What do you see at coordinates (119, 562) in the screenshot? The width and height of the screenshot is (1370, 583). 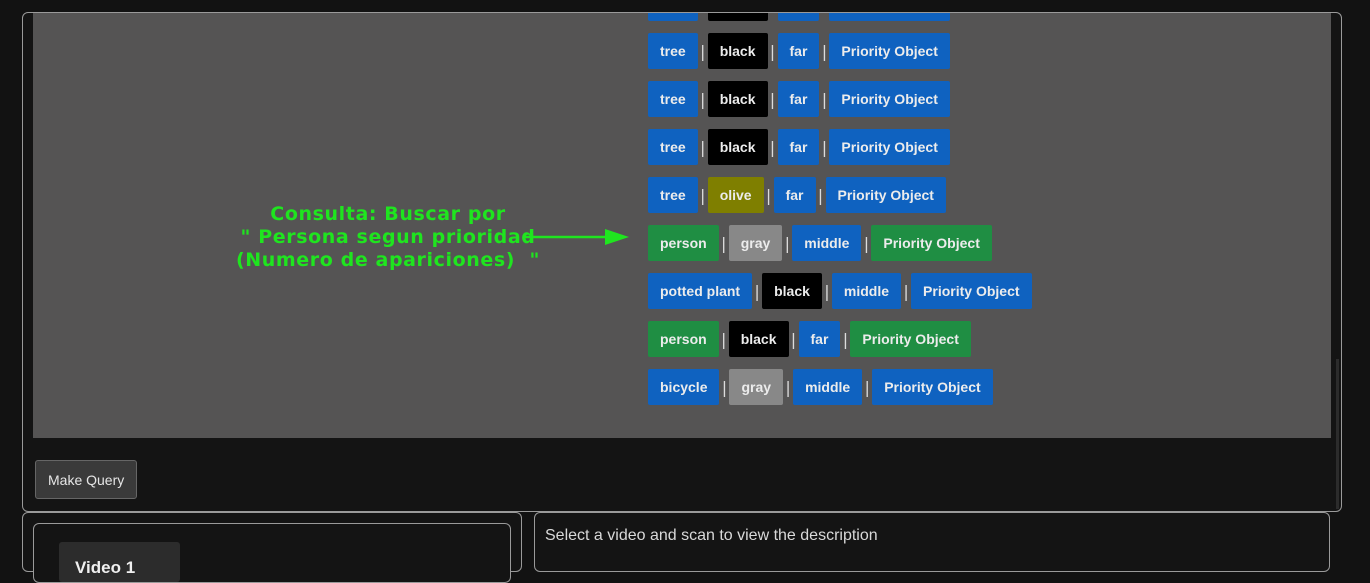 I see `video-tab: Video 1` at bounding box center [119, 562].